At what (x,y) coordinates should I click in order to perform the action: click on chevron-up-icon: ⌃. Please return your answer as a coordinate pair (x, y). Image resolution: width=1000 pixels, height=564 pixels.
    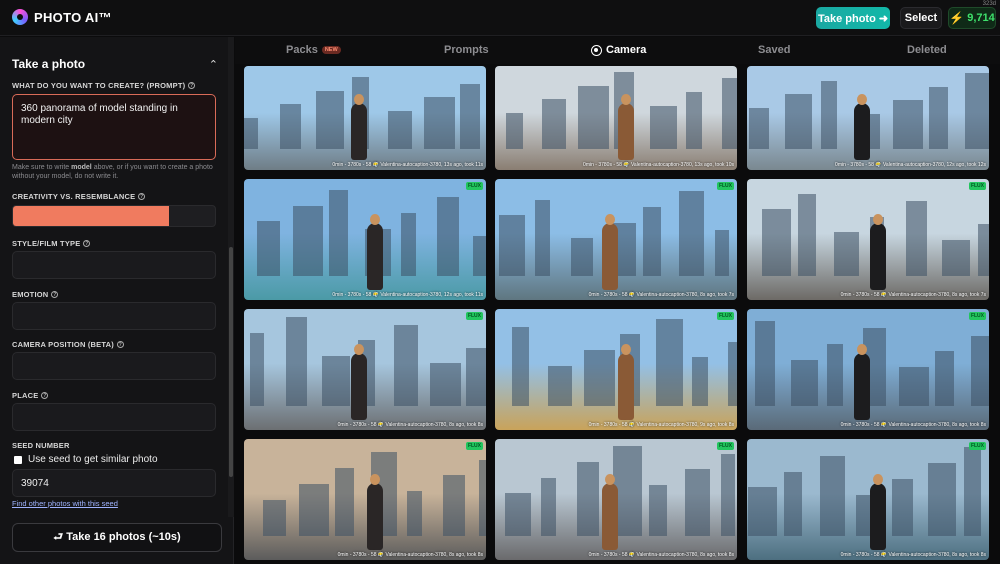
    Looking at the image, I should click on (213, 64).